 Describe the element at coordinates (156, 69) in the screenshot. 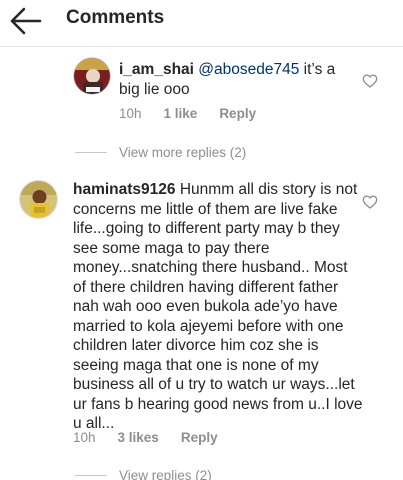

I see `comment-username: i_am_shai` at that location.